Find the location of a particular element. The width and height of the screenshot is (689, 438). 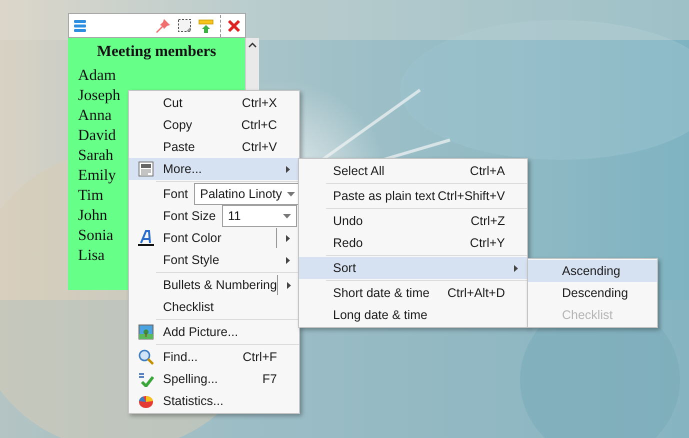

note-icon is located at coordinates (184, 25).